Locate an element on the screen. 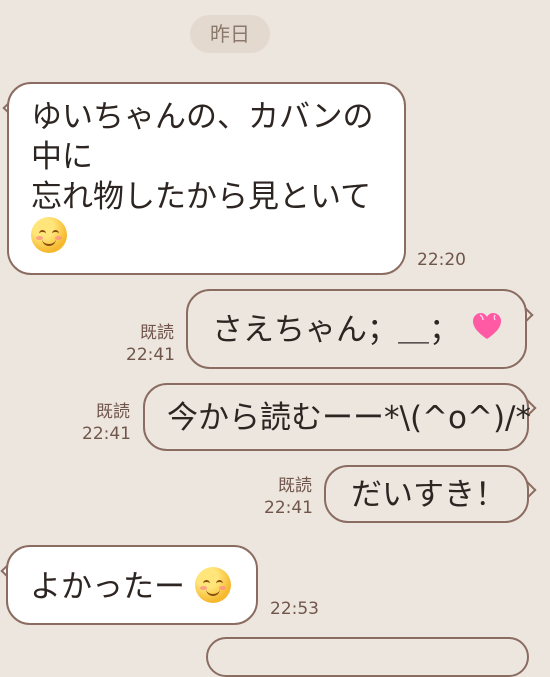 This screenshot has width=550, height=677. message-time: 22:20 is located at coordinates (441, 260).